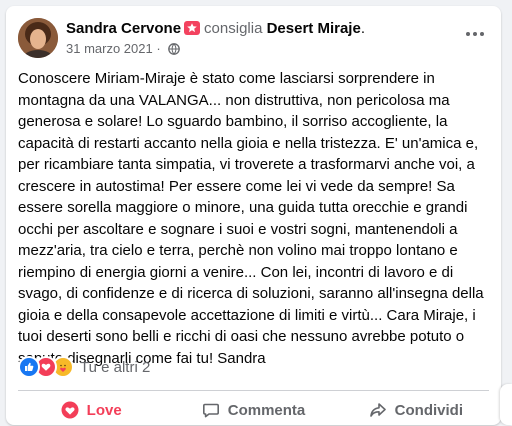  What do you see at coordinates (192, 28) in the screenshot?
I see `recommend-icon` at bounding box center [192, 28].